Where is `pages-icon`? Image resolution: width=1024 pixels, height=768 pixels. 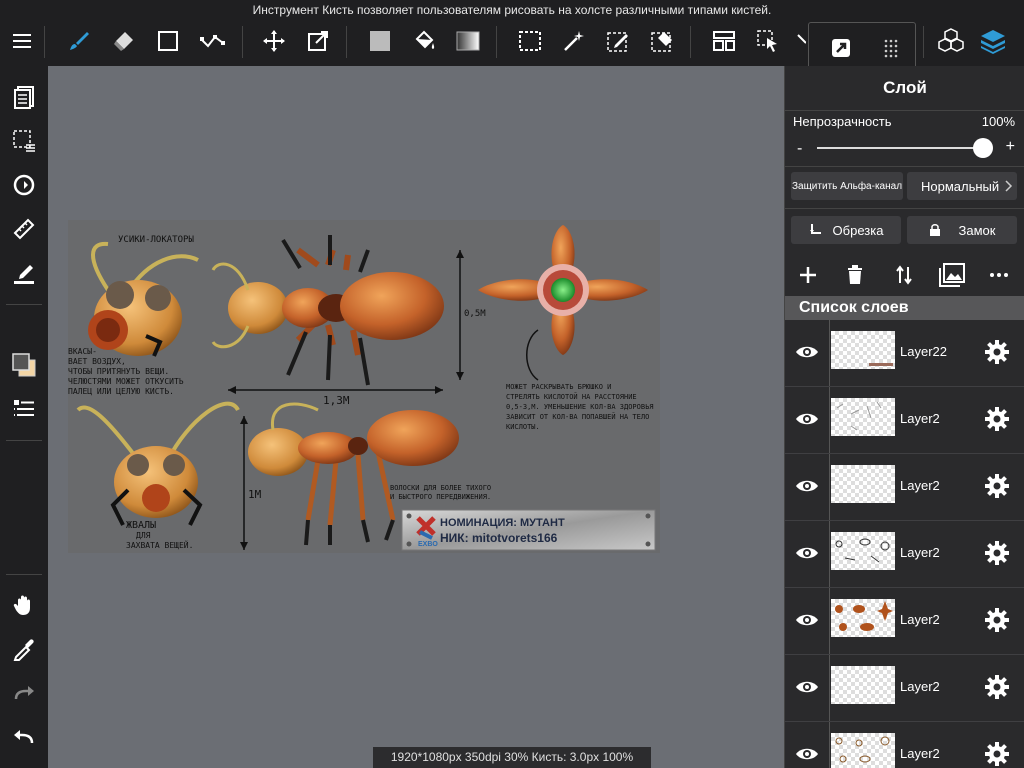 pages-icon is located at coordinates (24, 97).